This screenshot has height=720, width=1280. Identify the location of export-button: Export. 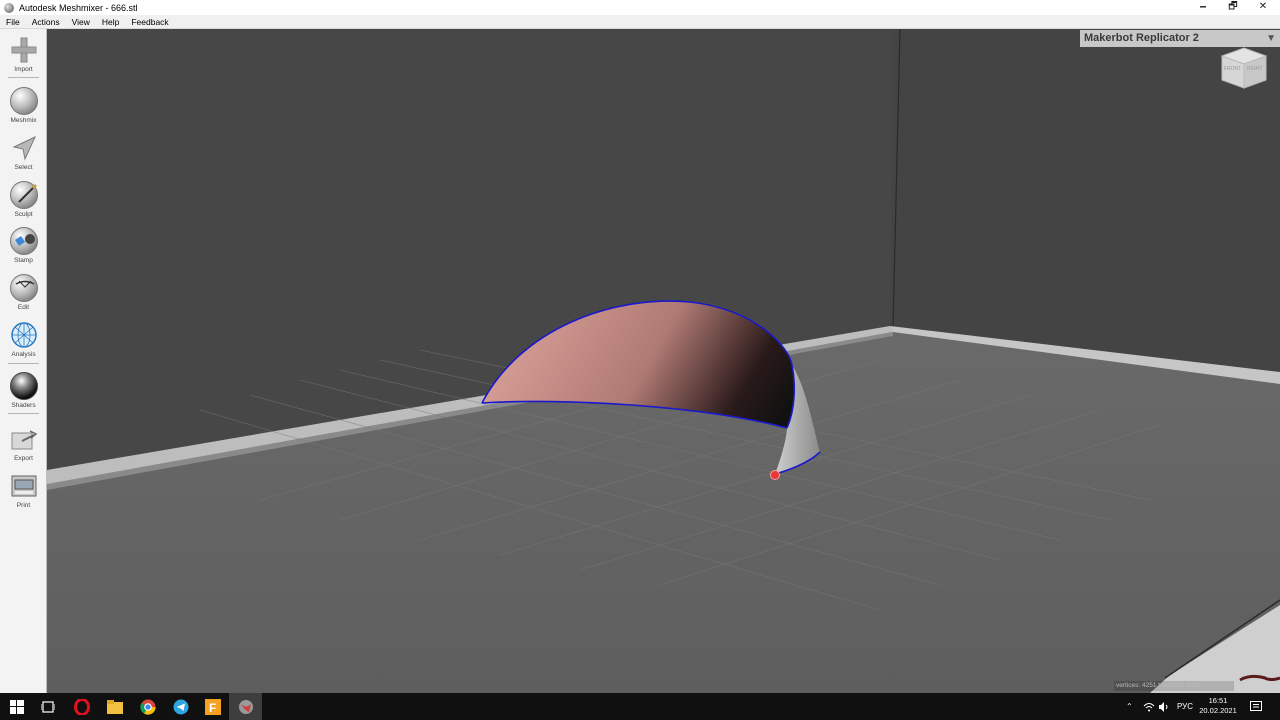
(23, 443).